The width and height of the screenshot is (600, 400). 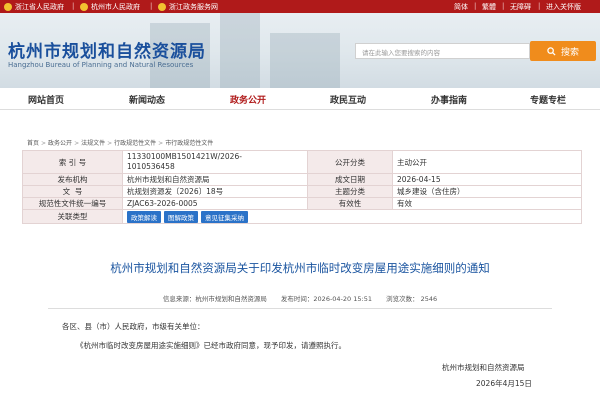 I want to click on index-number-label: 索 引 号, so click(x=72, y=162).